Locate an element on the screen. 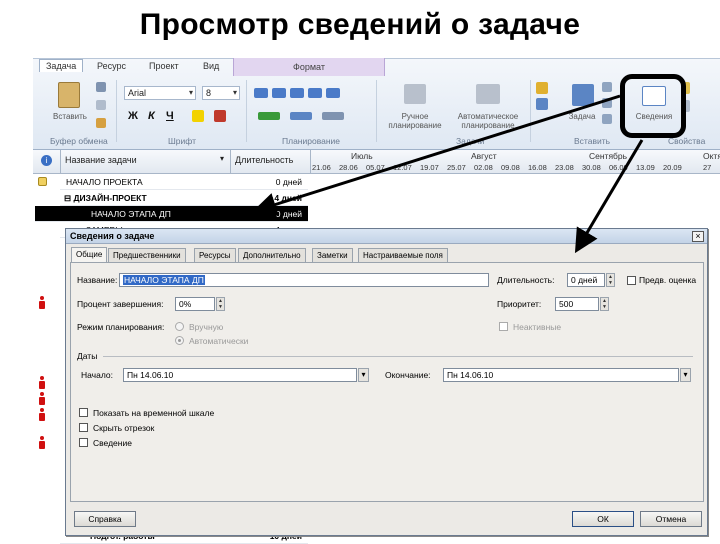  week-label: 27 is located at coordinates (707, 167).